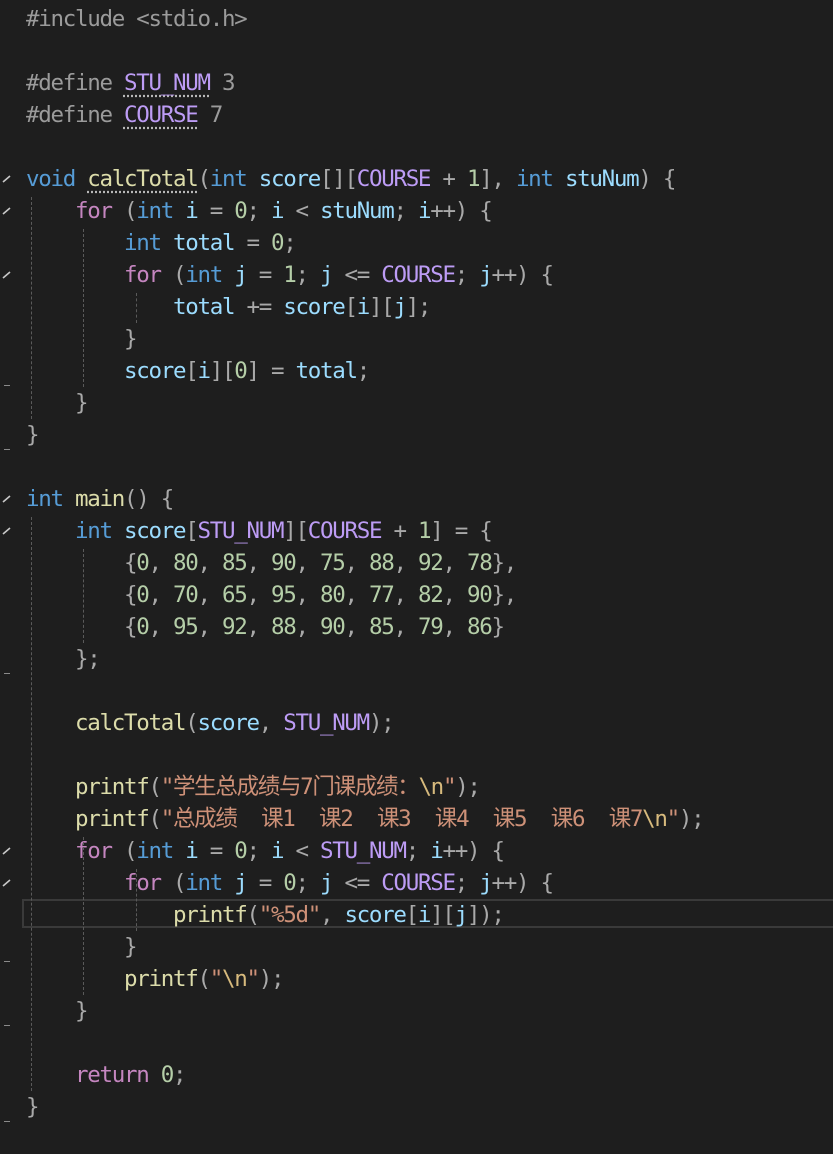 Image resolution: width=833 pixels, height=1154 pixels. I want to click on code-token: =, so click(265, 883).